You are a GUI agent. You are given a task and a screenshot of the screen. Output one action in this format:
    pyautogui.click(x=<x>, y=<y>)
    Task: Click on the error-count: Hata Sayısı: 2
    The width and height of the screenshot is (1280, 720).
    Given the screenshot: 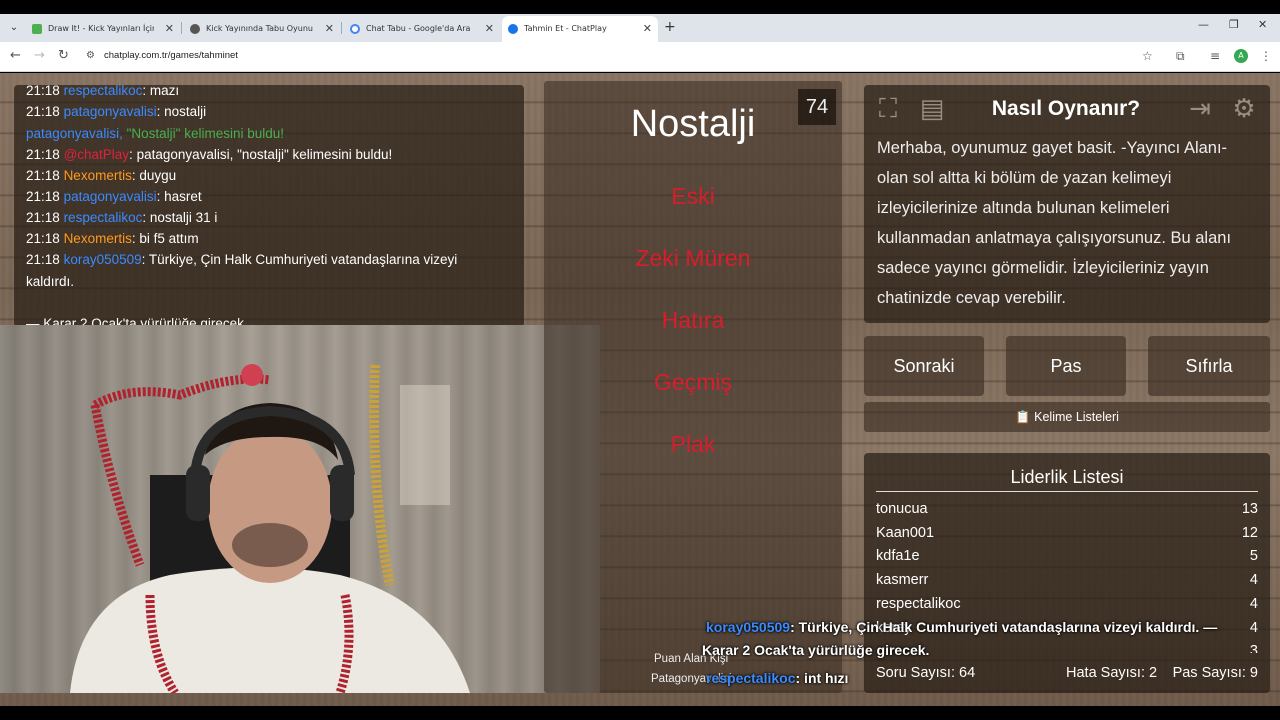 What is the action you would take?
    pyautogui.click(x=1112, y=673)
    